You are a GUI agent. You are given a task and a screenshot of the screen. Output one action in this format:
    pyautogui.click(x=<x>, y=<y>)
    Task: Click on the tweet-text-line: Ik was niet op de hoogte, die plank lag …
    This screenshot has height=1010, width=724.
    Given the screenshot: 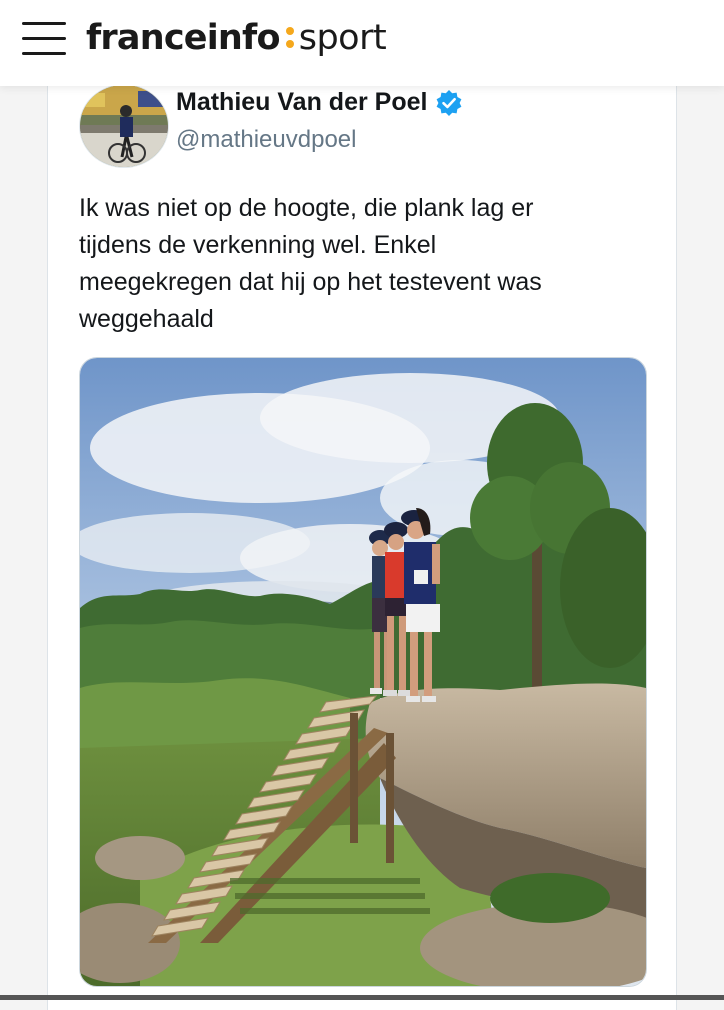 What is the action you would take?
    pyautogui.click(x=306, y=208)
    